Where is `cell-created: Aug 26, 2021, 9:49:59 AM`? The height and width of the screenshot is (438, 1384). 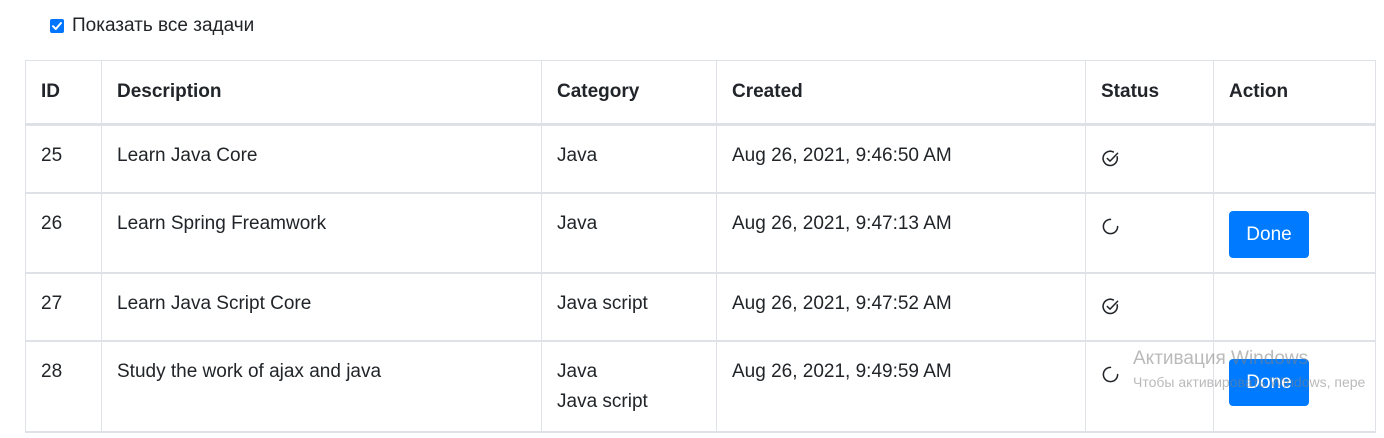
cell-created: Aug 26, 2021, 9:49:59 AM is located at coordinates (901, 386).